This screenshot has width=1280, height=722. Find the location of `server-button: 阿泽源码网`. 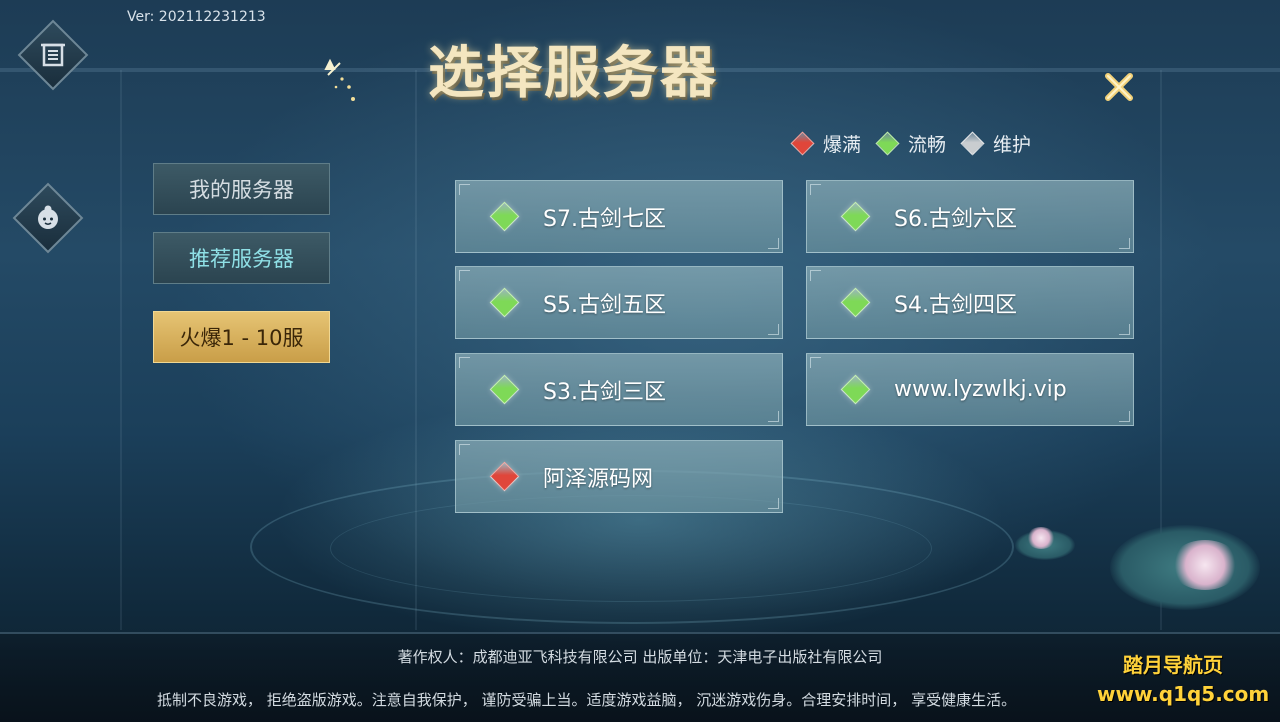

server-button: 阿泽源码网 is located at coordinates (619, 476).